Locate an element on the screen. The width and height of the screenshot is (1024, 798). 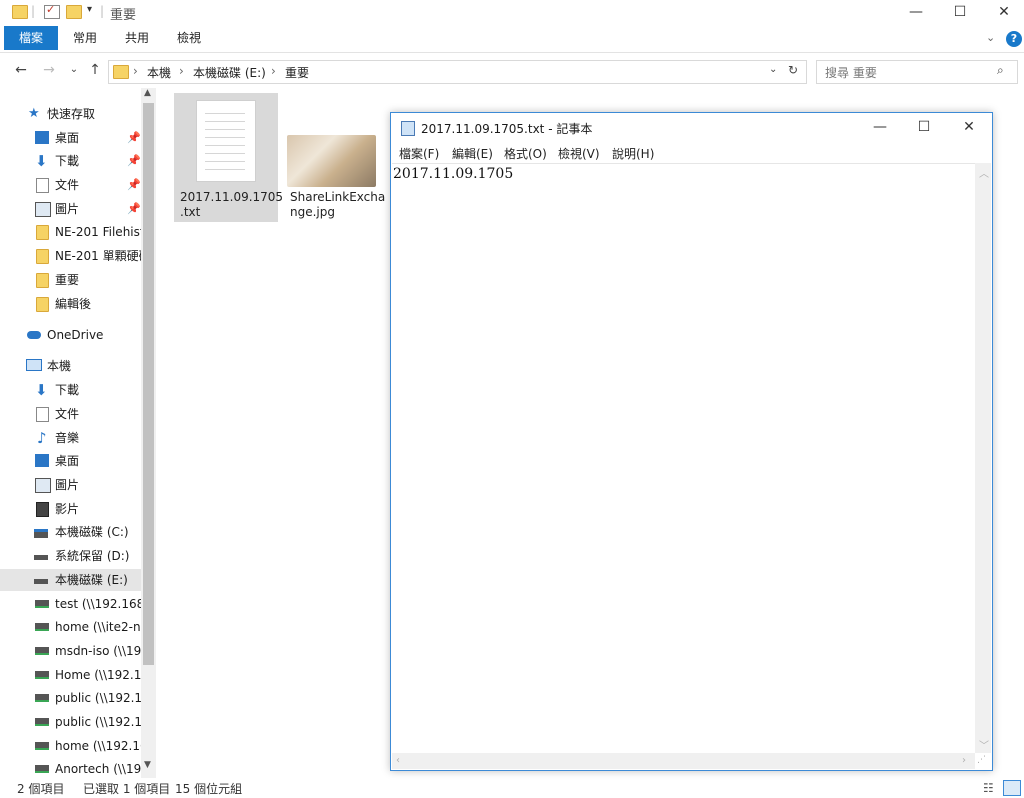
notepad-app-icon is located at coordinates (408, 128).